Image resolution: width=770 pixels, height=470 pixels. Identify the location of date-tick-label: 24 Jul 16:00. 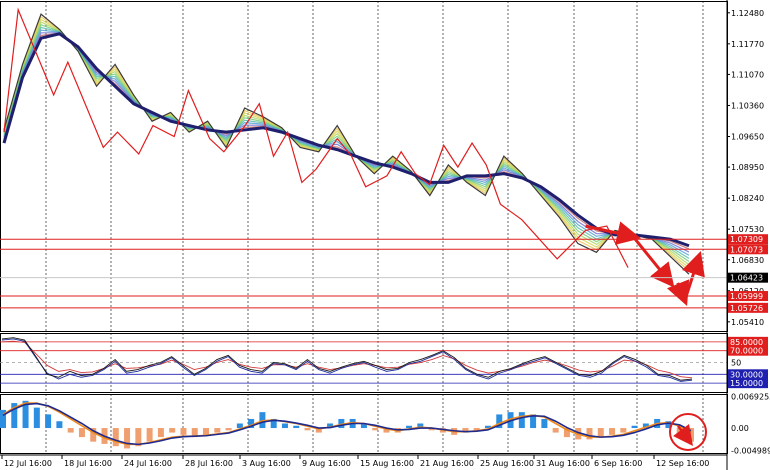
(148, 463).